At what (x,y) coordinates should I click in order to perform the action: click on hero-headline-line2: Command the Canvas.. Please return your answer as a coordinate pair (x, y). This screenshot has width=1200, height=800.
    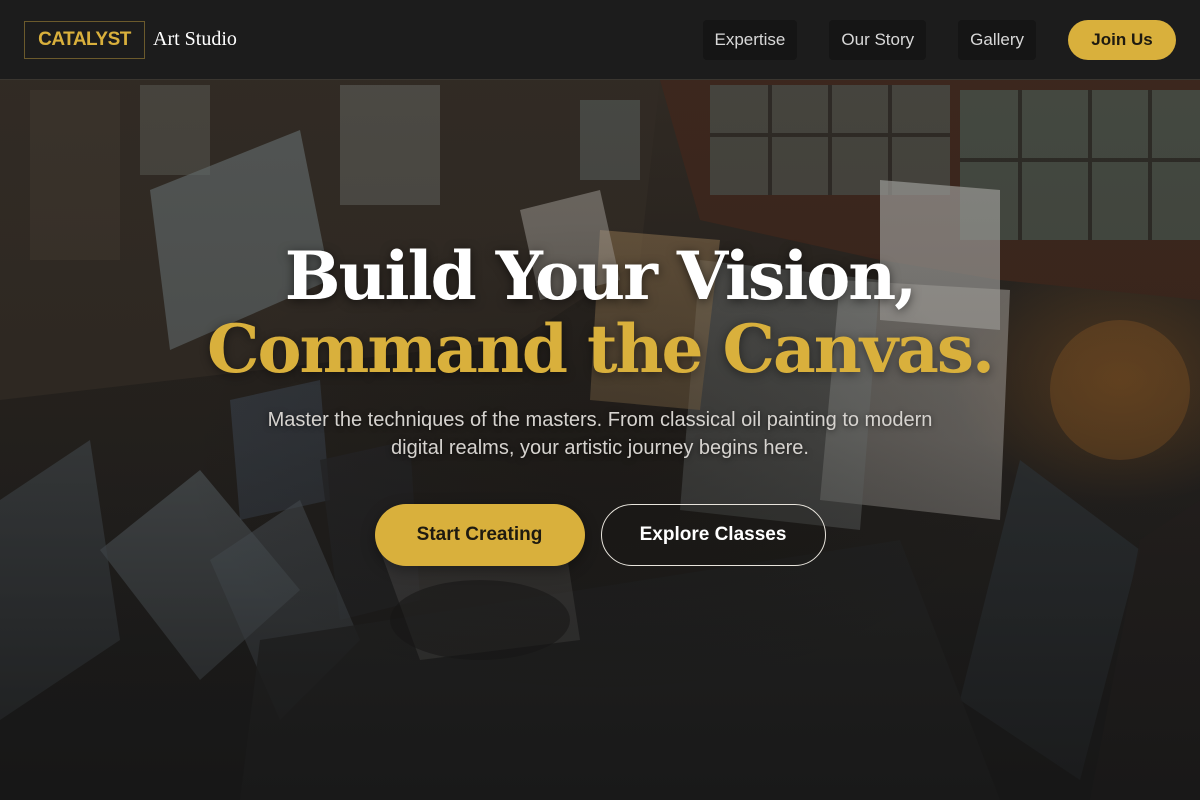
    Looking at the image, I should click on (600, 349).